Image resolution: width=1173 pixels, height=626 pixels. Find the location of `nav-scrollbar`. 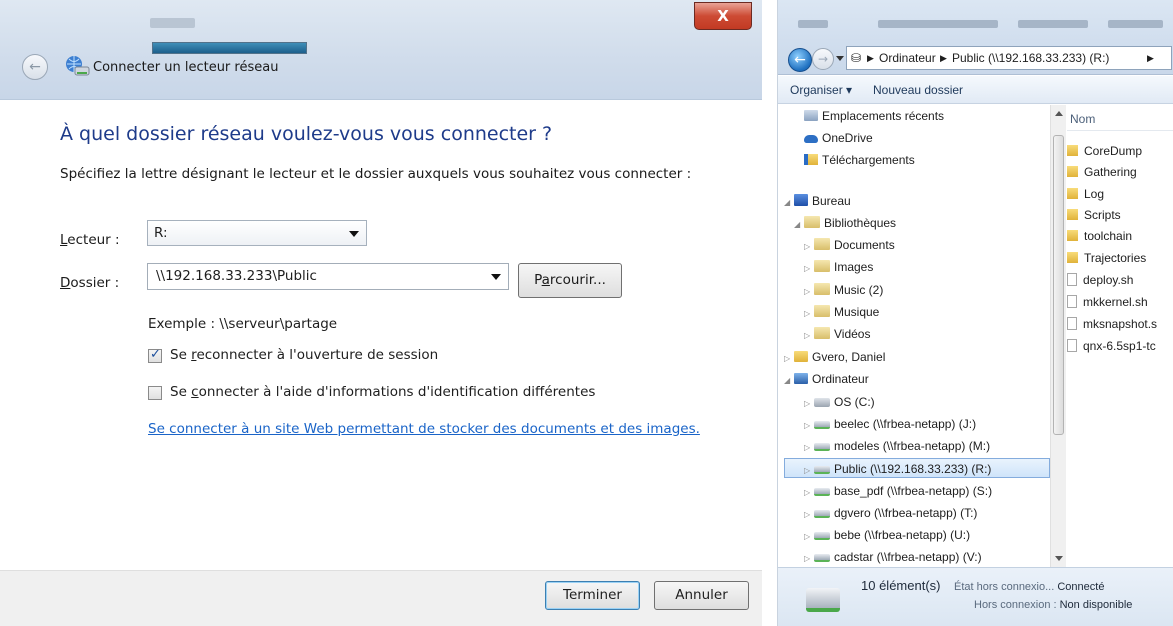

nav-scrollbar is located at coordinates (1058, 336).